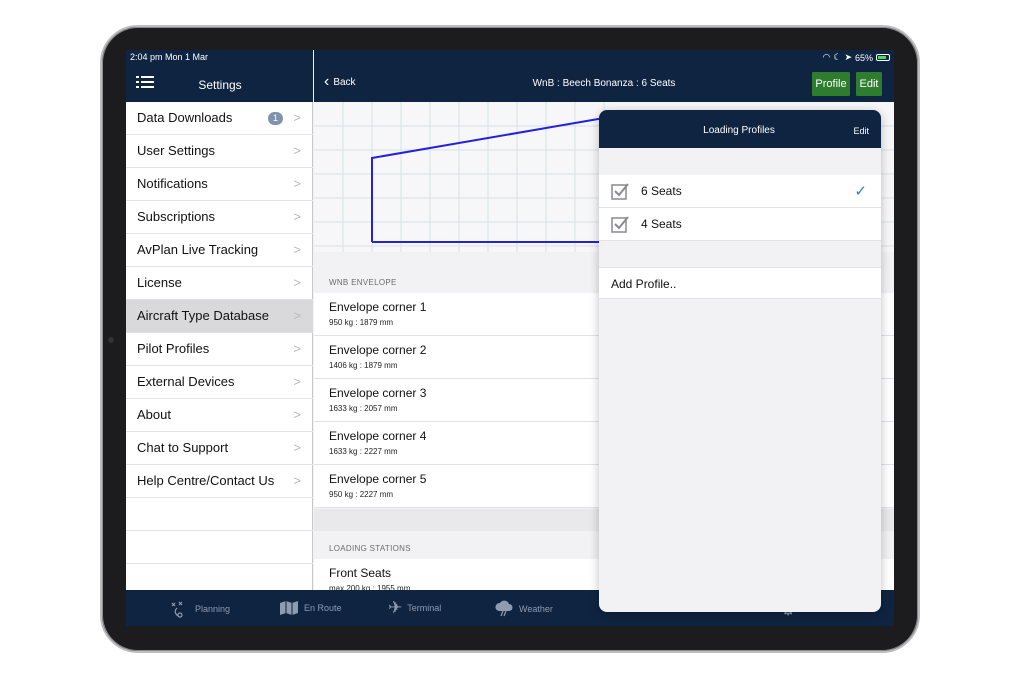 The image size is (1024, 687). Describe the element at coordinates (219, 415) in the screenshot. I see `sidebar-item-about: About >` at that location.